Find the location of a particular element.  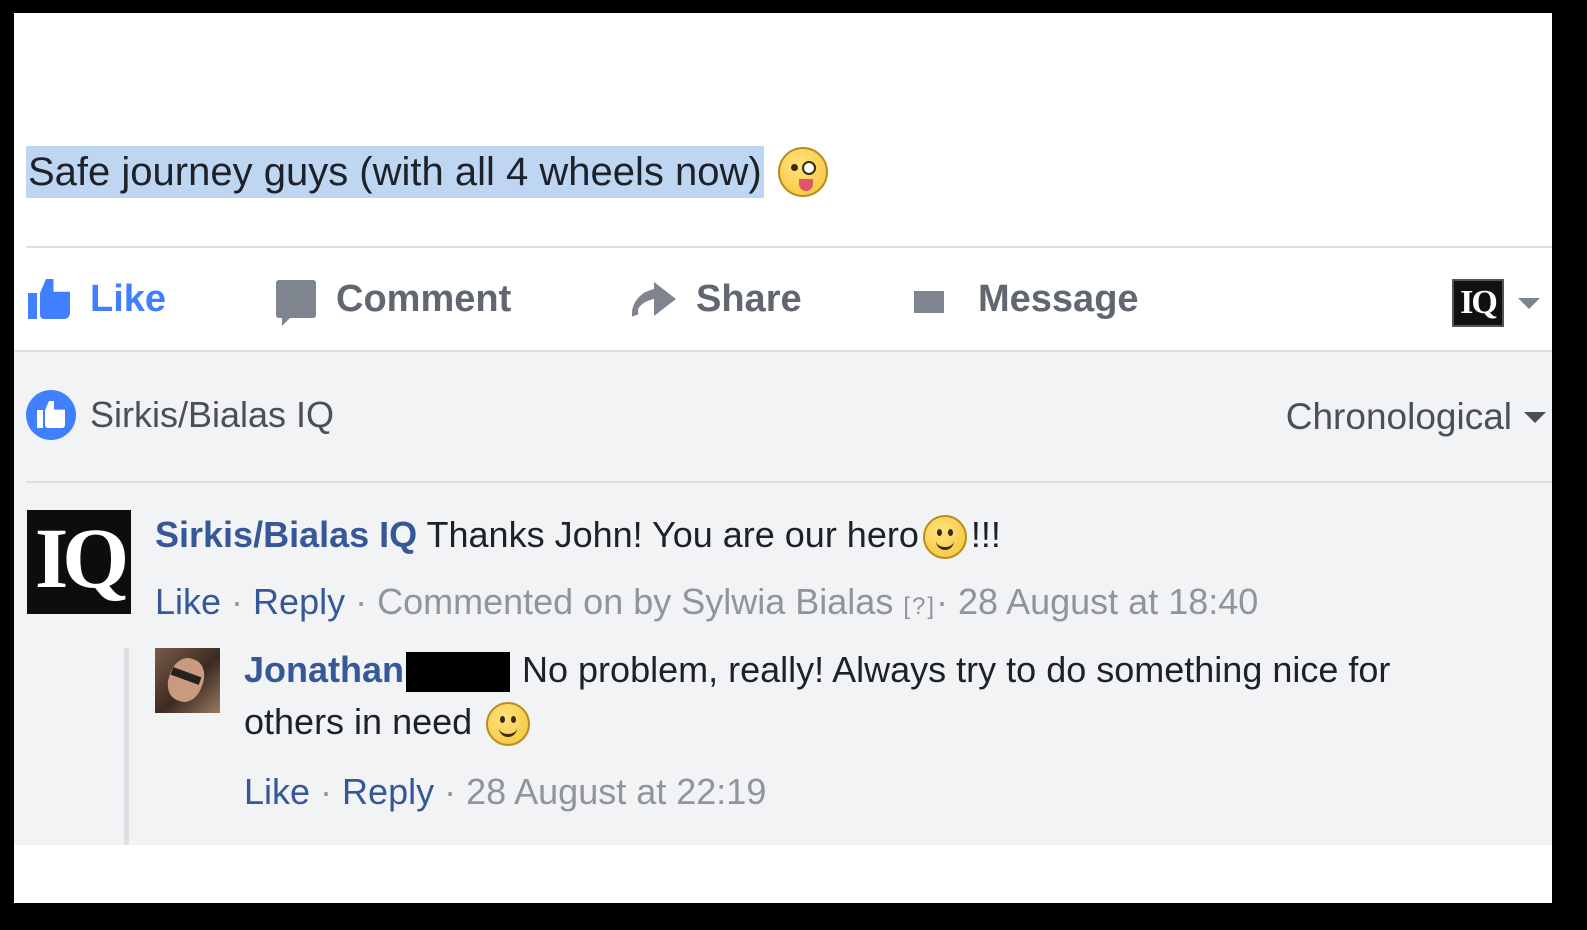

comment-icon is located at coordinates (296, 303).